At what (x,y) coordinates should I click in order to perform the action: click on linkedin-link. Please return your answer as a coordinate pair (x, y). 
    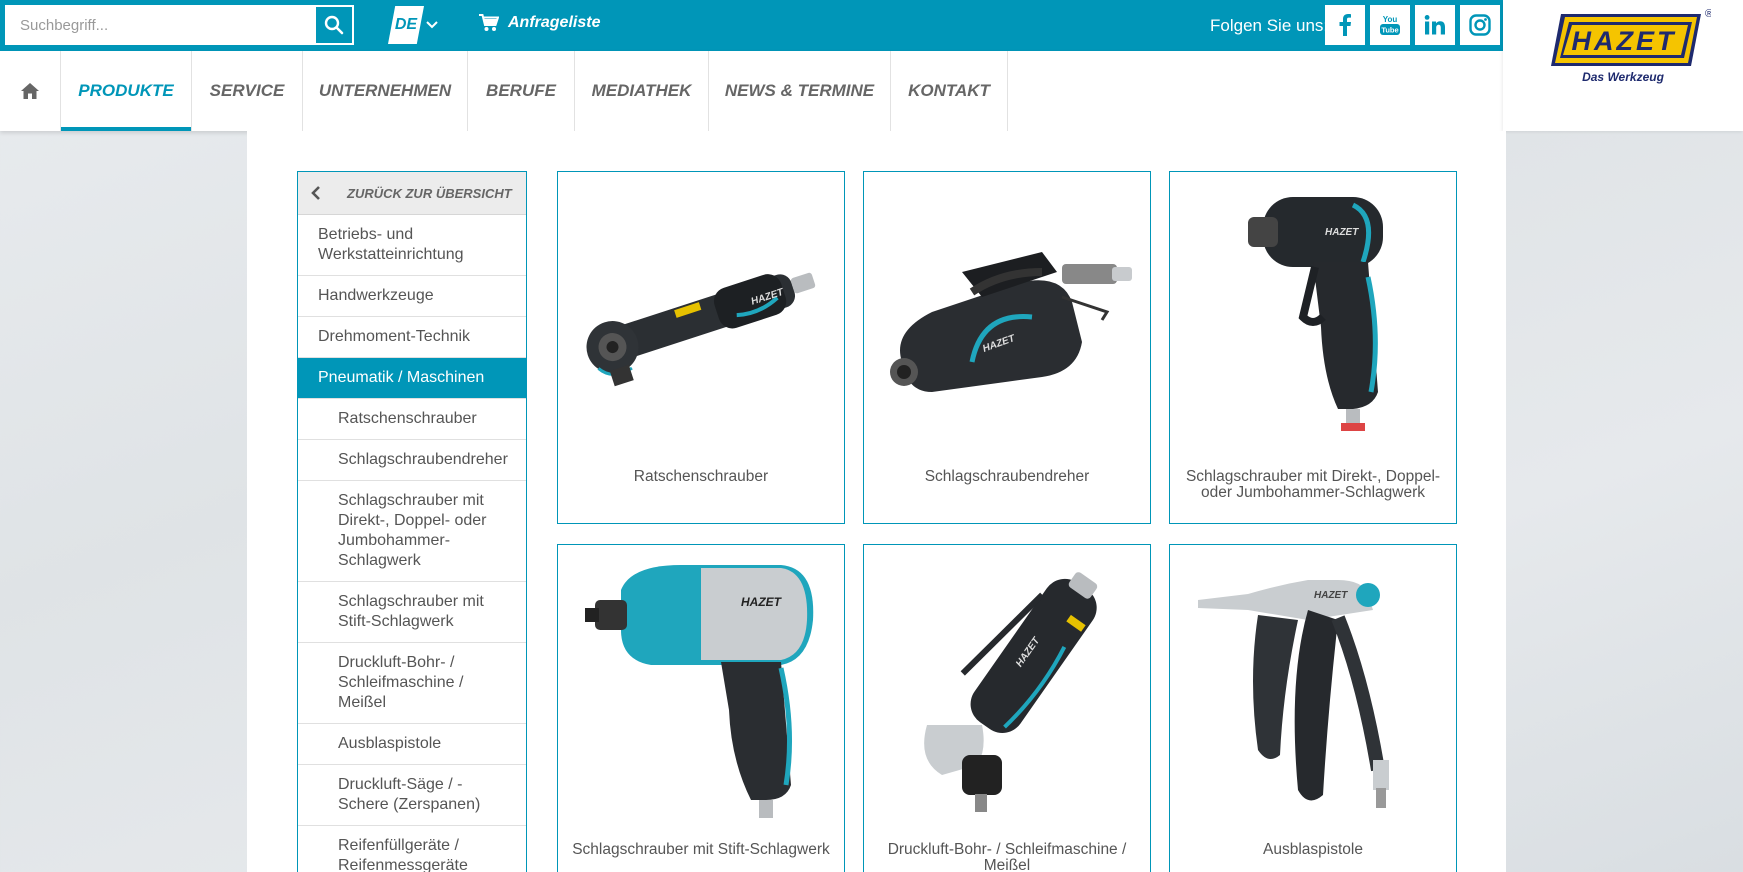
    Looking at the image, I should click on (1435, 25).